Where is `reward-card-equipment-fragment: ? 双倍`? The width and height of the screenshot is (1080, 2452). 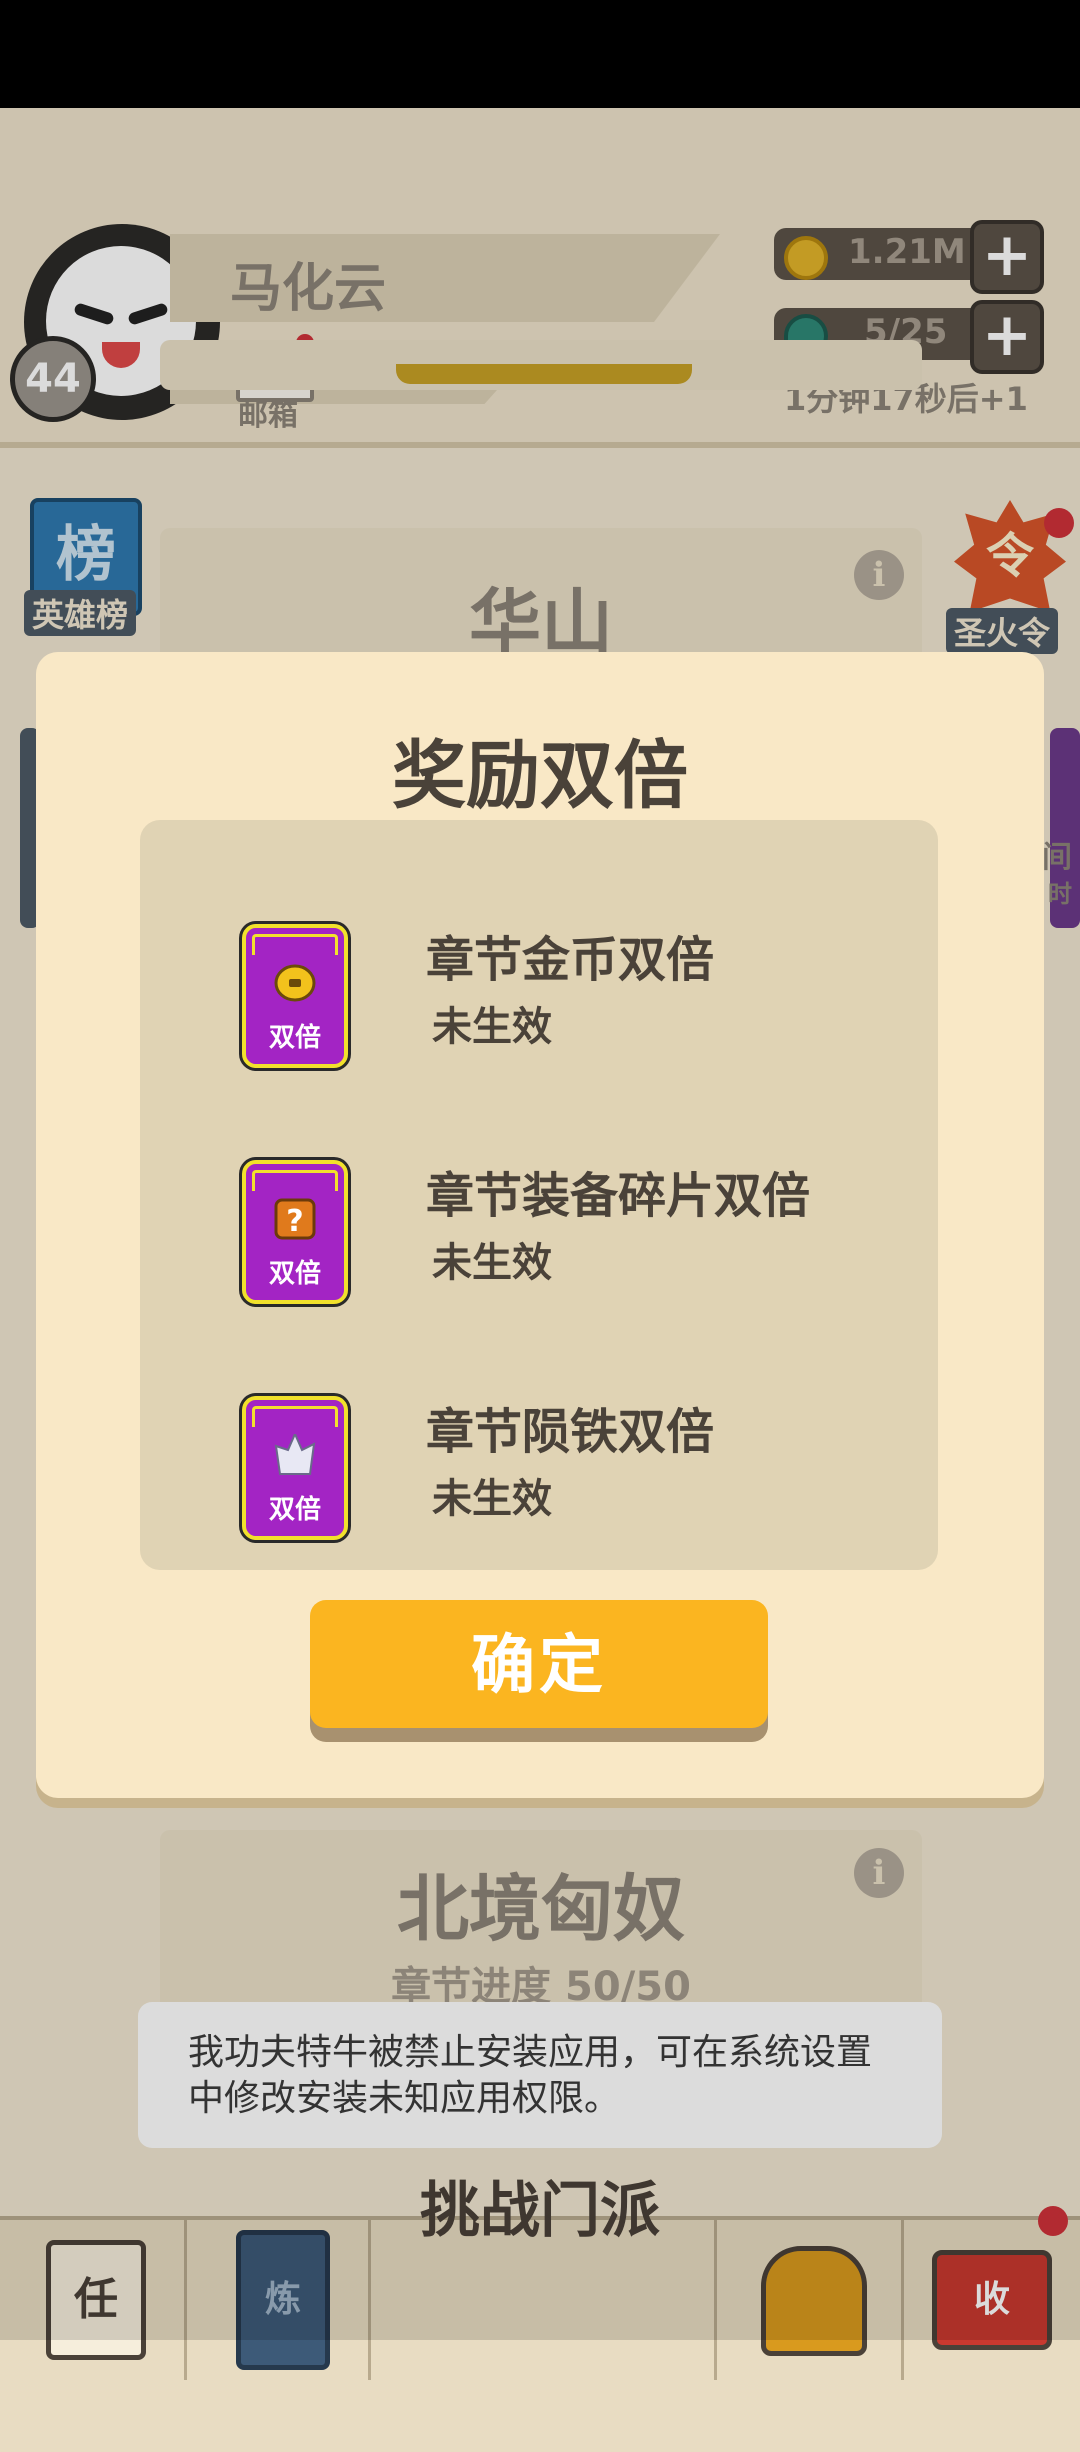 reward-card-equipment-fragment: ? 双倍 is located at coordinates (295, 1232).